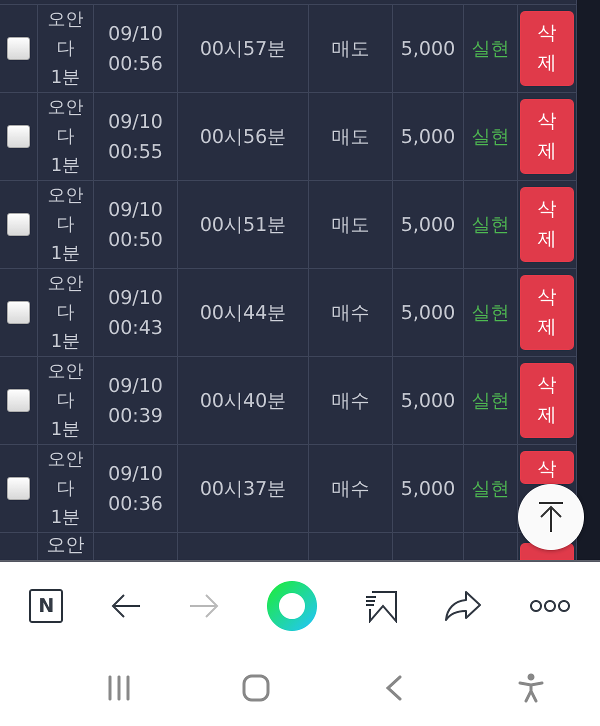 The image size is (600, 726). I want to click on share-button, so click(463, 606).